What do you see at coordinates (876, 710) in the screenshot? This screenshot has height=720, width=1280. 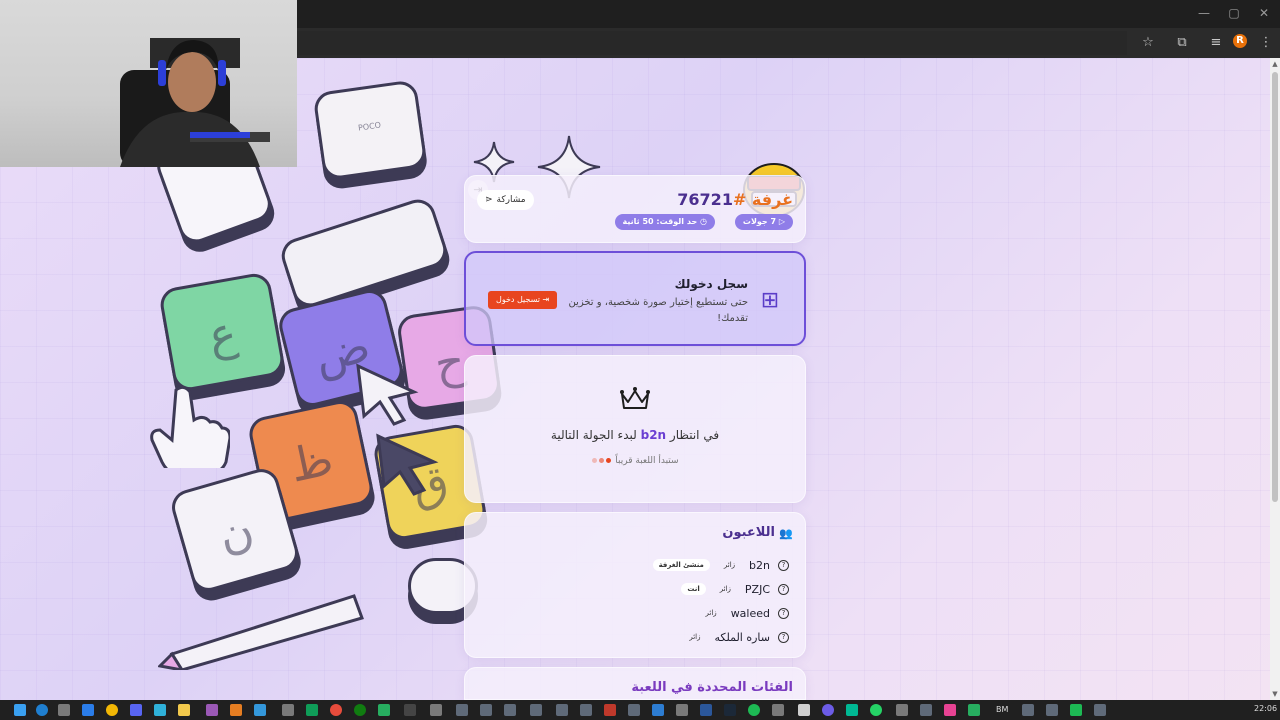 I see `whatsapp-icon` at bounding box center [876, 710].